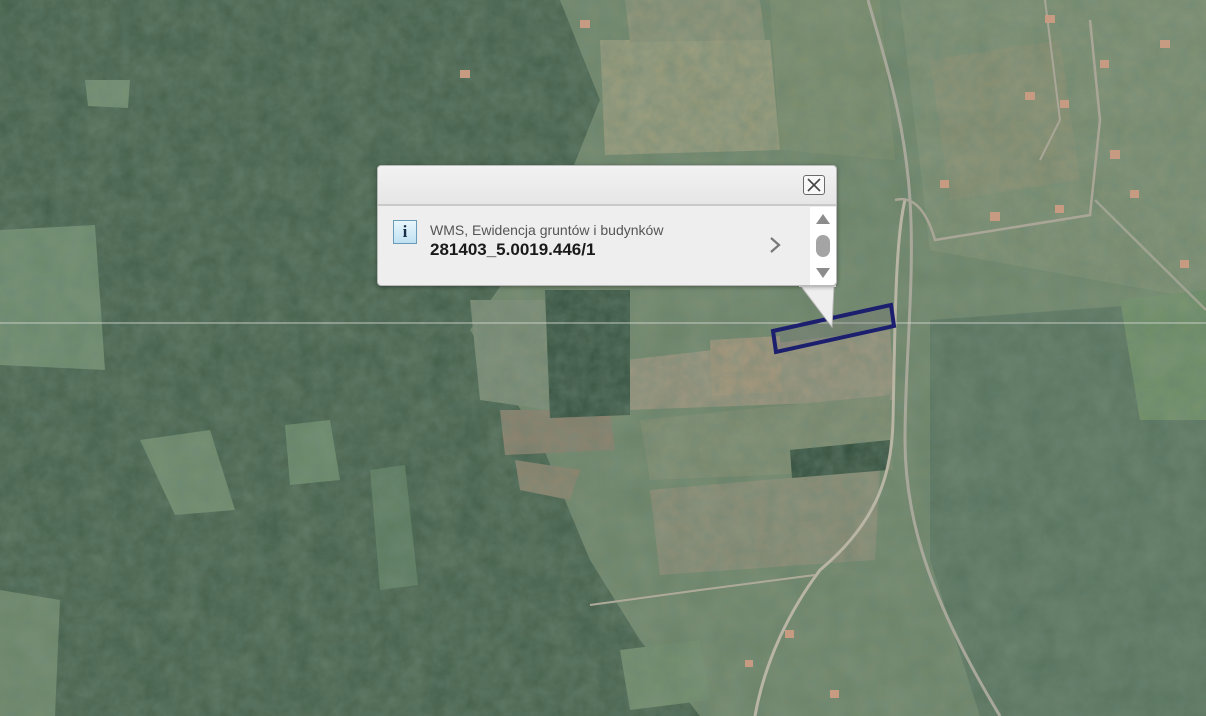  What do you see at coordinates (823, 273) in the screenshot?
I see `triangle-down-icon` at bounding box center [823, 273].